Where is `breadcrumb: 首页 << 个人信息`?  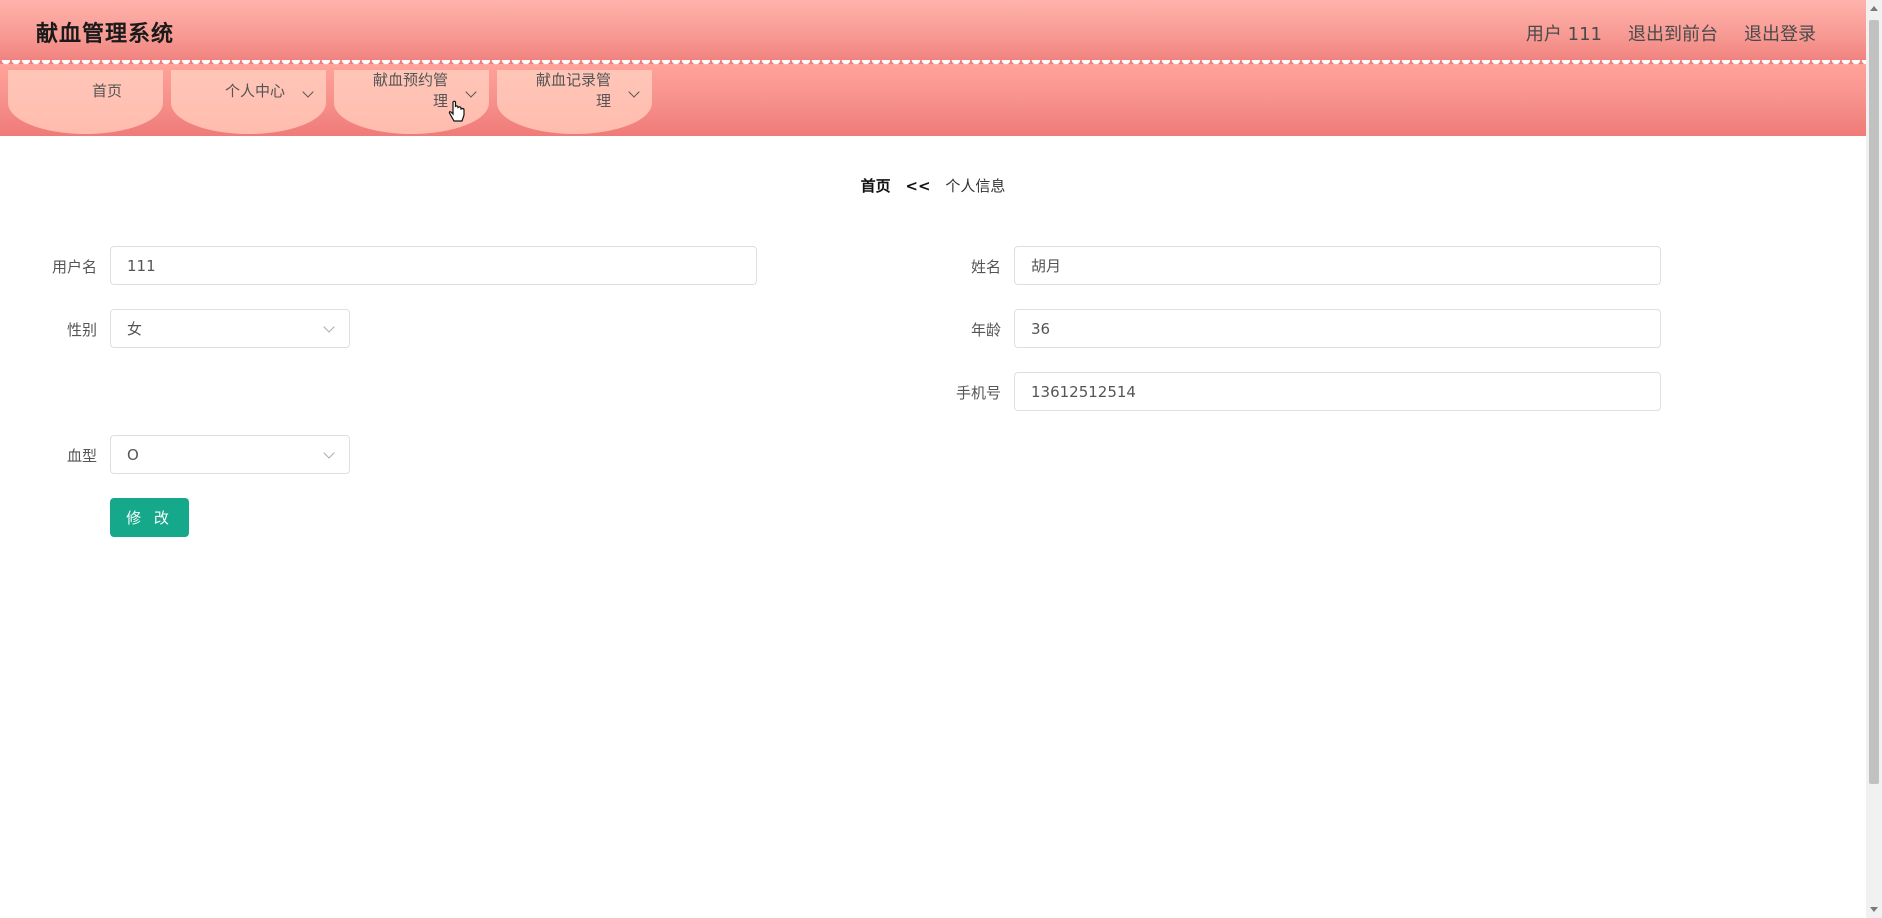 breadcrumb: 首页 << 个人信息 is located at coordinates (933, 185).